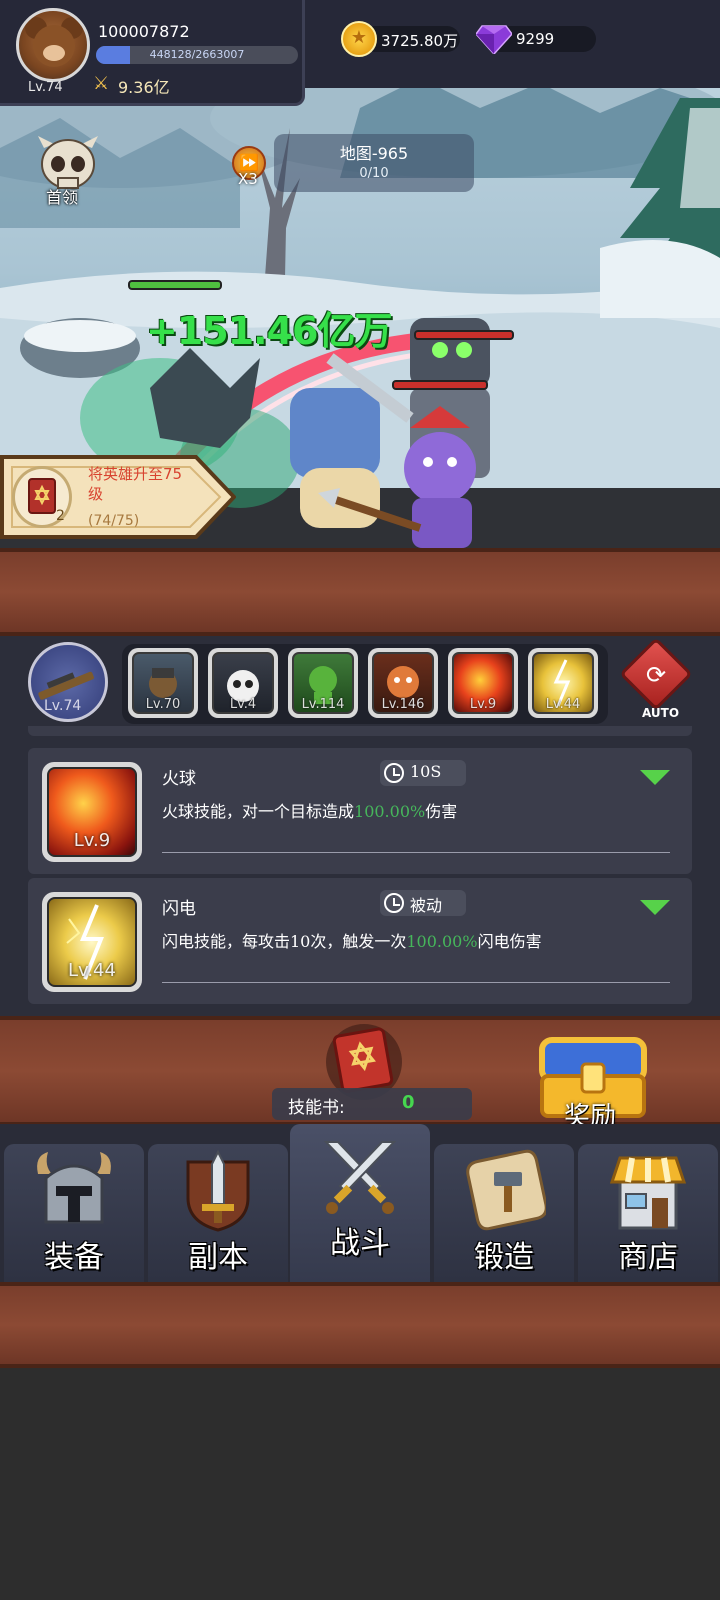 The width and height of the screenshot is (720, 1600). I want to click on speed-label: X3, so click(248, 179).